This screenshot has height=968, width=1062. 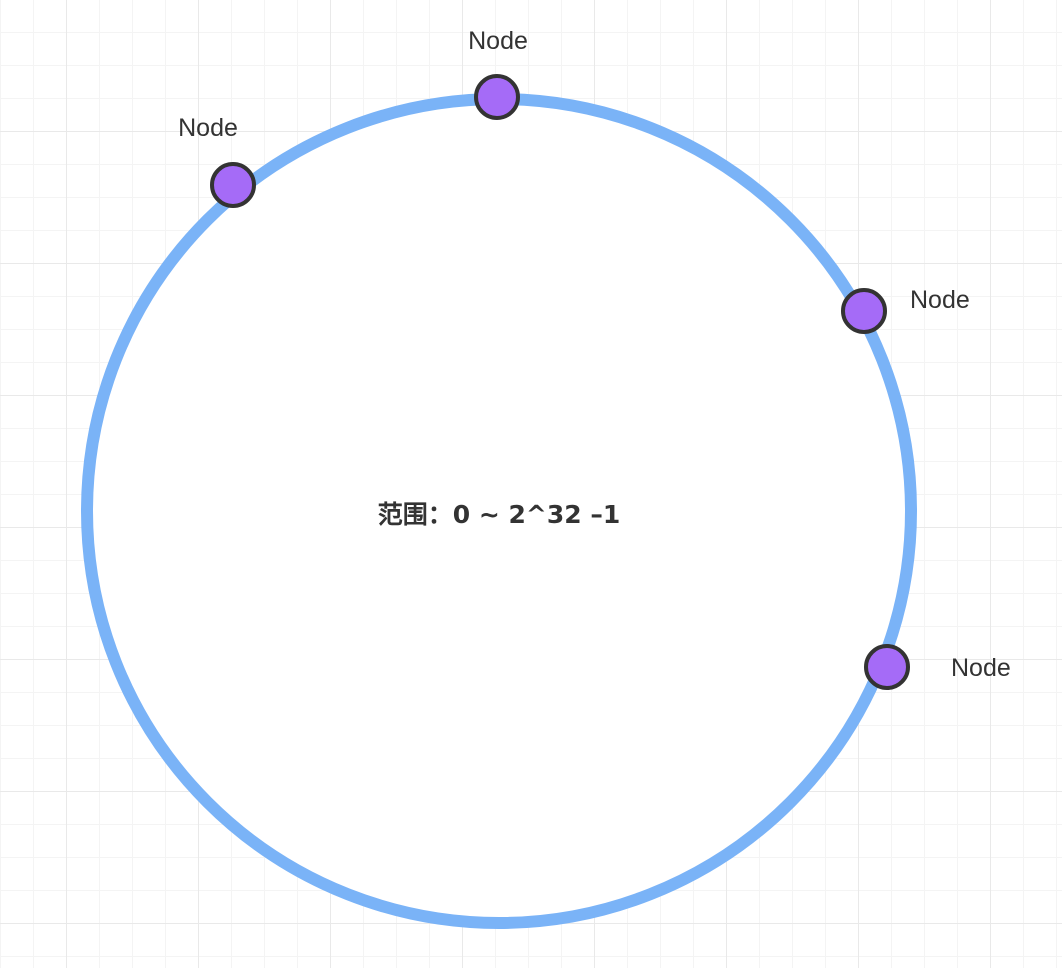 I want to click on node-label-upper-right: Node, so click(x=940, y=300).